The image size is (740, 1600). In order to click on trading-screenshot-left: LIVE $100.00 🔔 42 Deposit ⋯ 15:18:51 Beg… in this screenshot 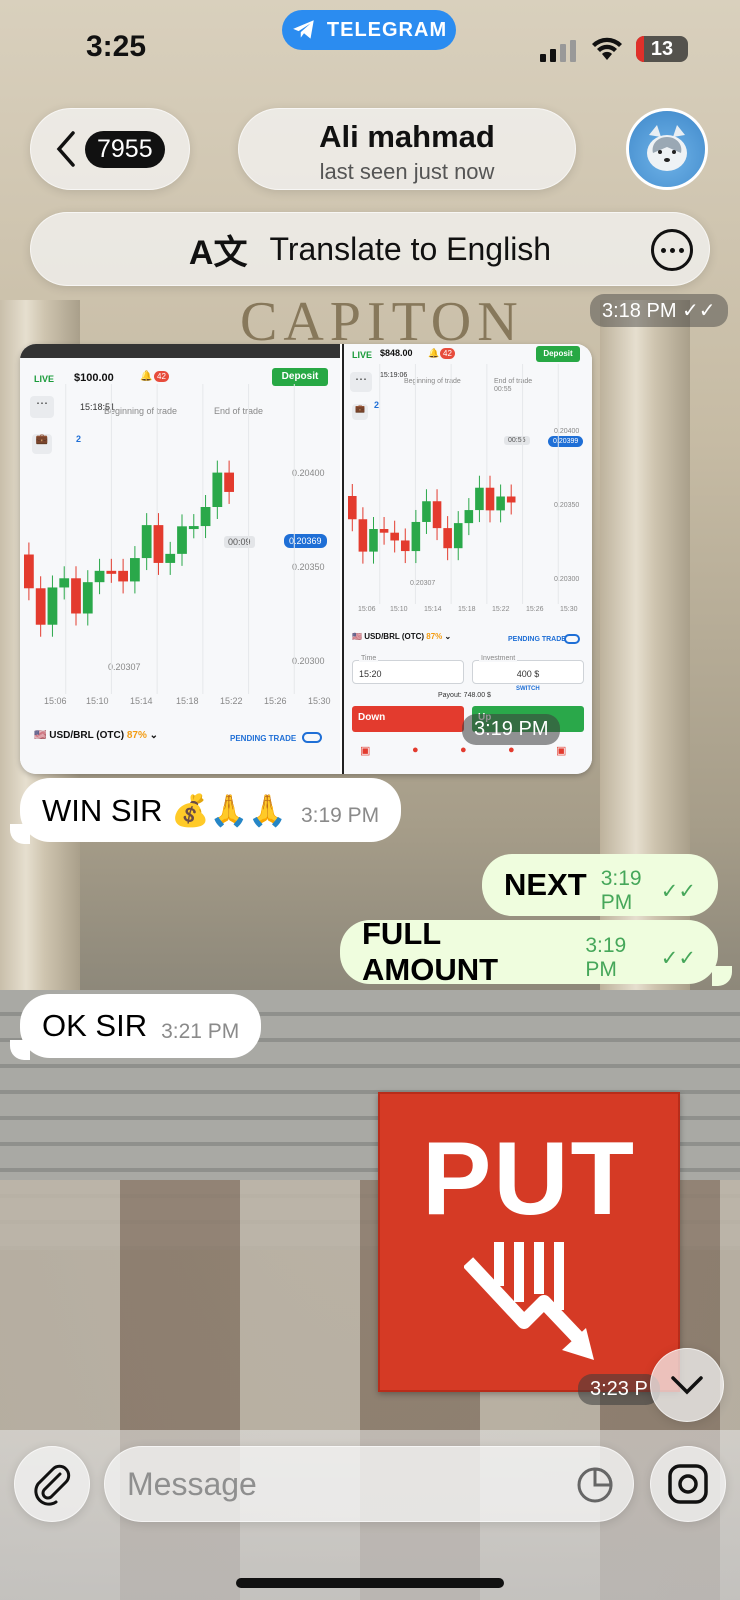, I will do `click(180, 559)`.